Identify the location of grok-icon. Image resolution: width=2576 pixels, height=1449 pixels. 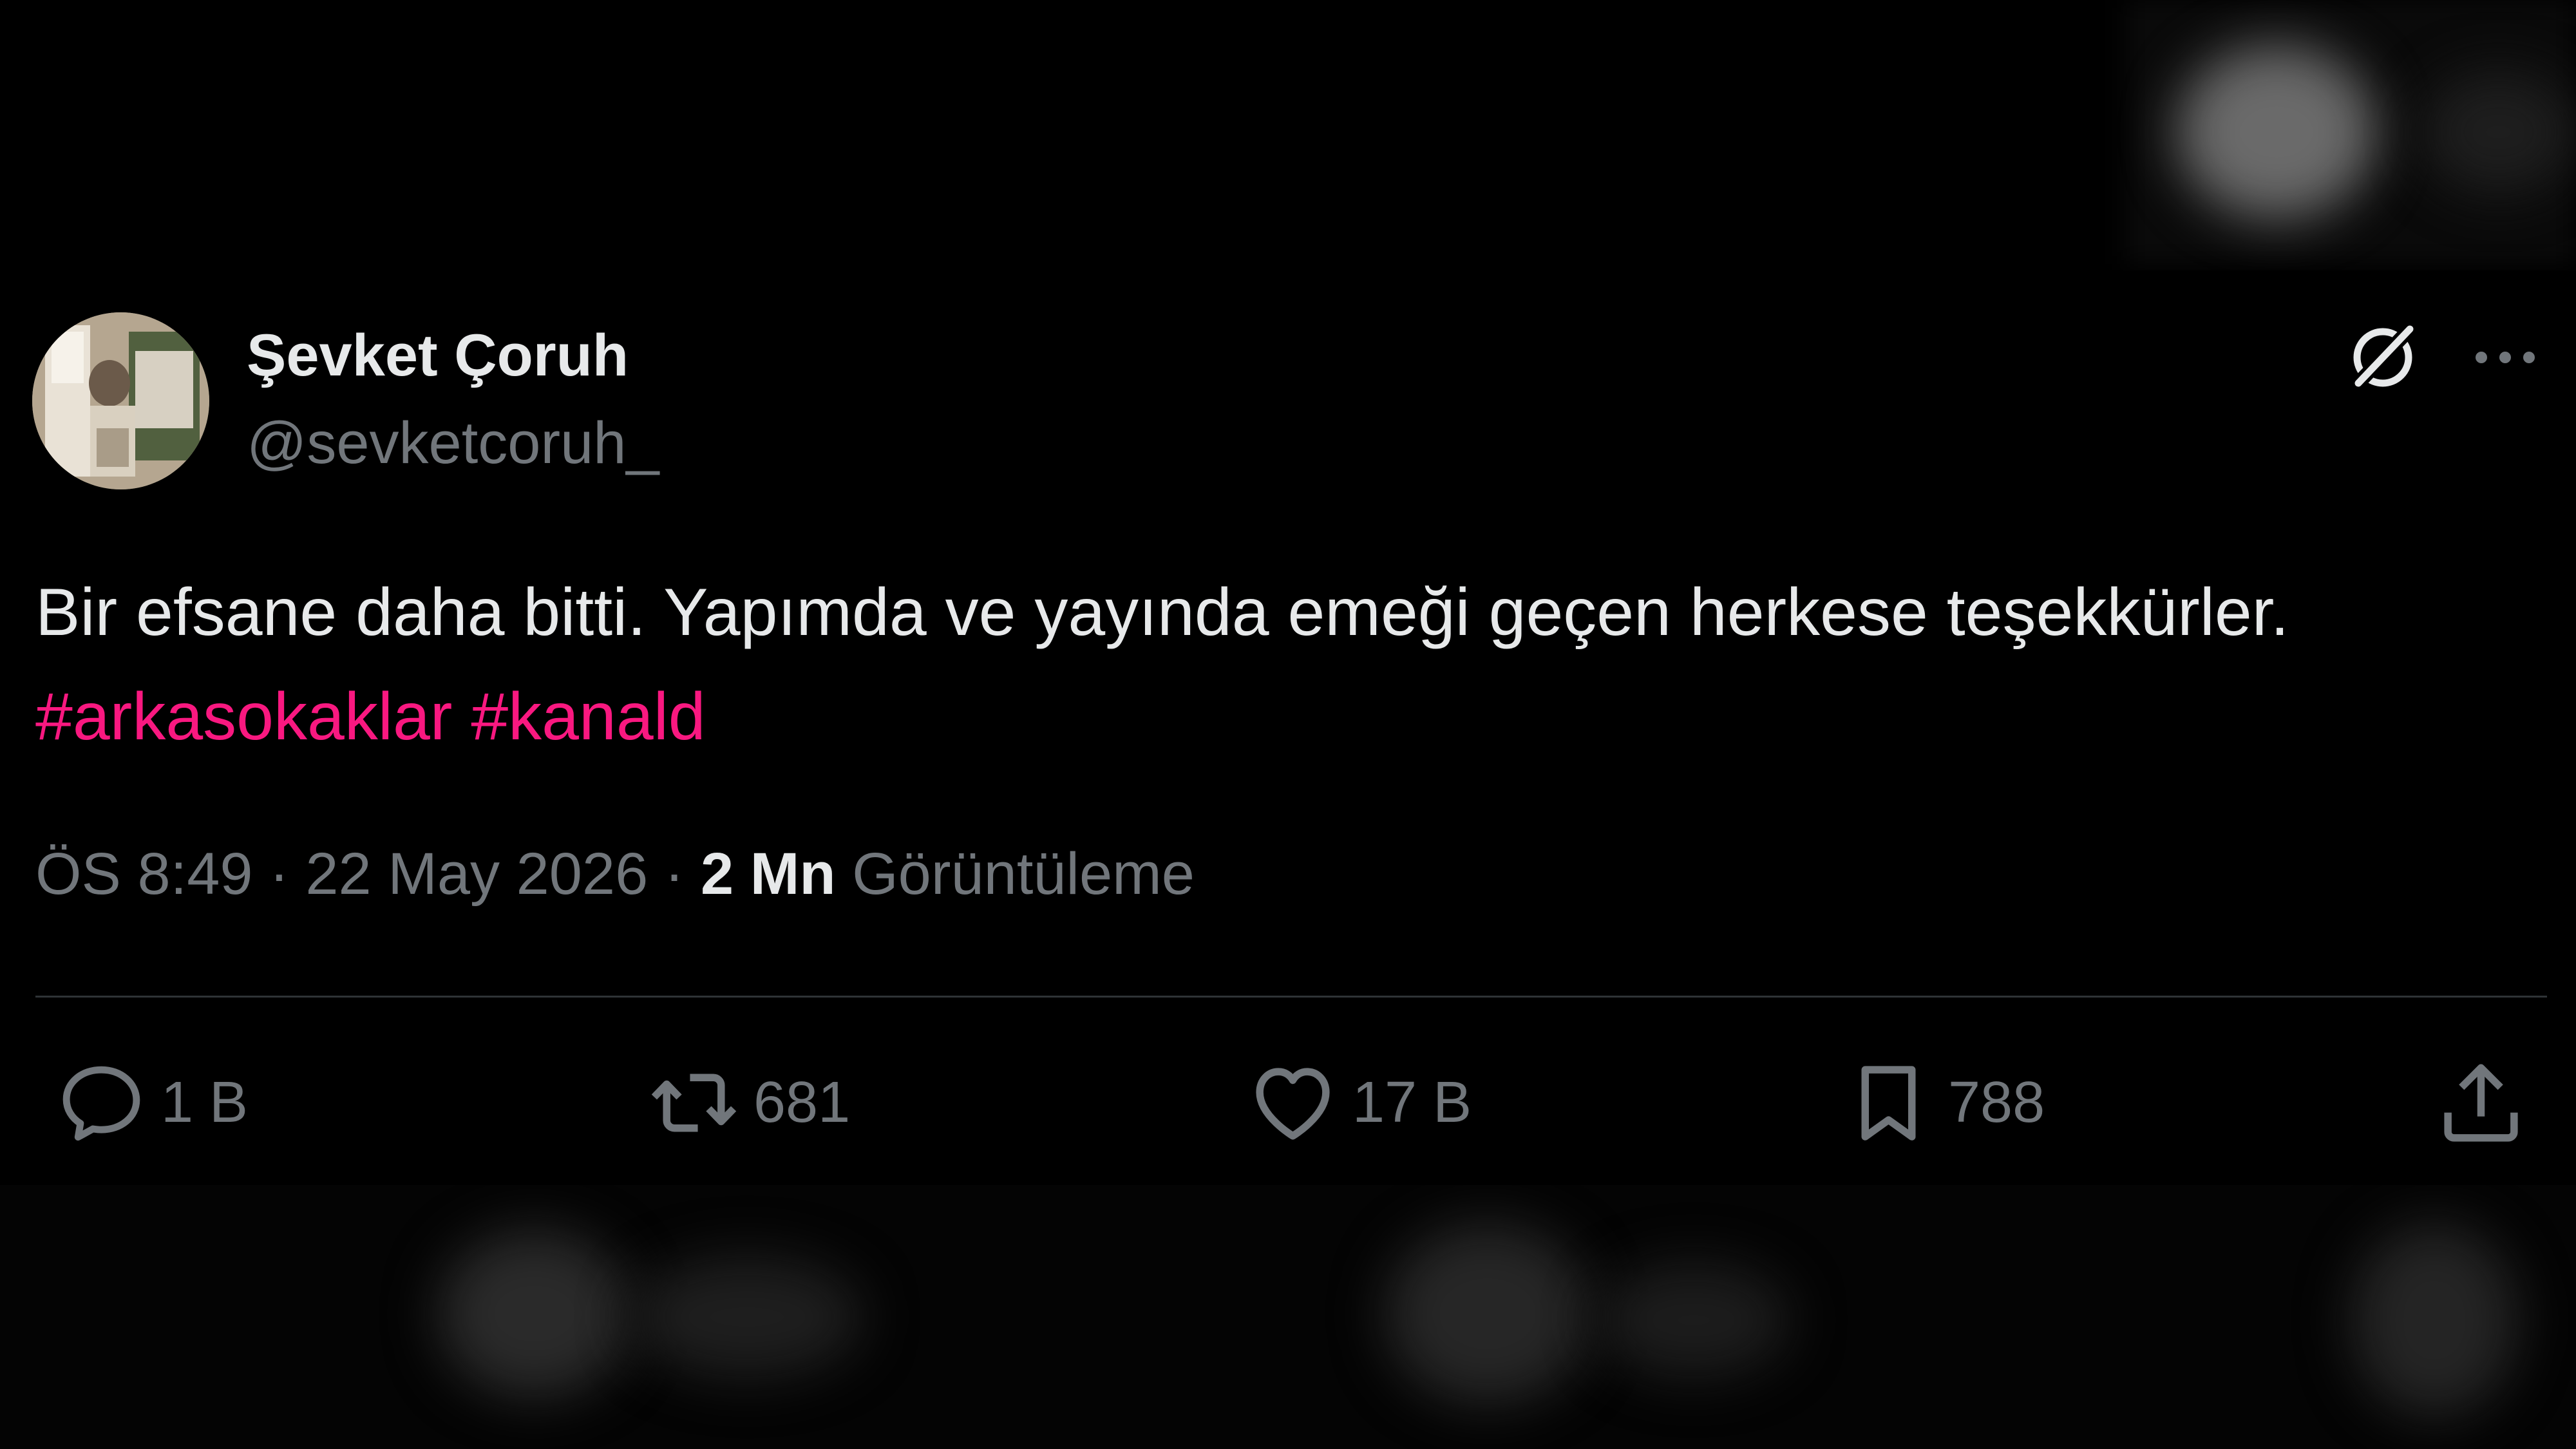
(2382, 357).